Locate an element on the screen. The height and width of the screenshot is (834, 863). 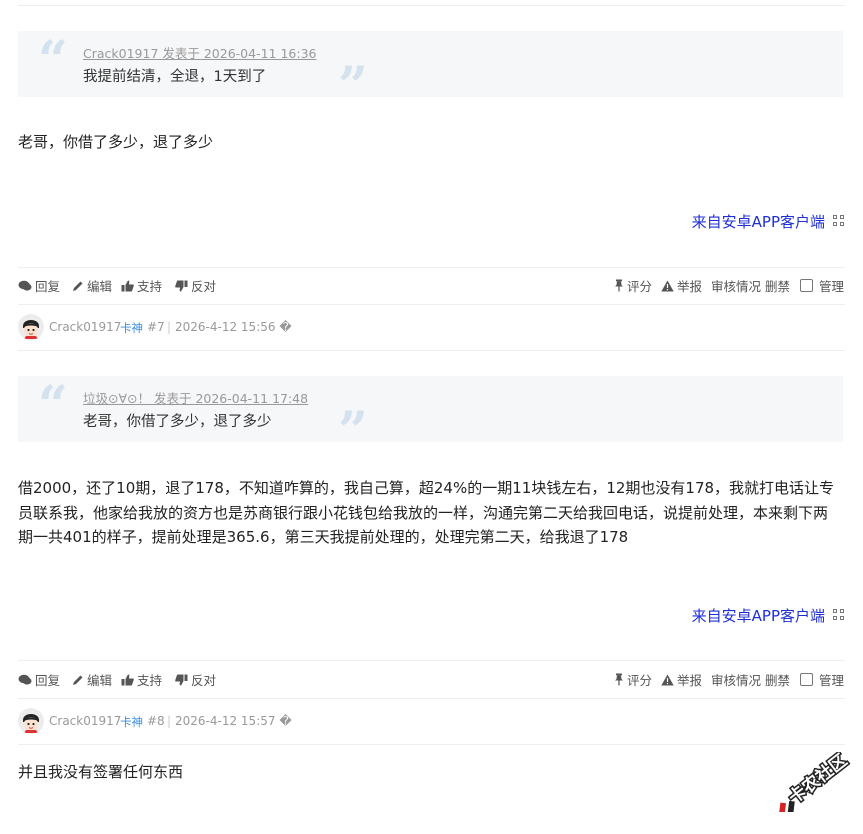
quote-author-link: Crack01917 发表于 2026-04-11 16:36 is located at coordinates (200, 52).